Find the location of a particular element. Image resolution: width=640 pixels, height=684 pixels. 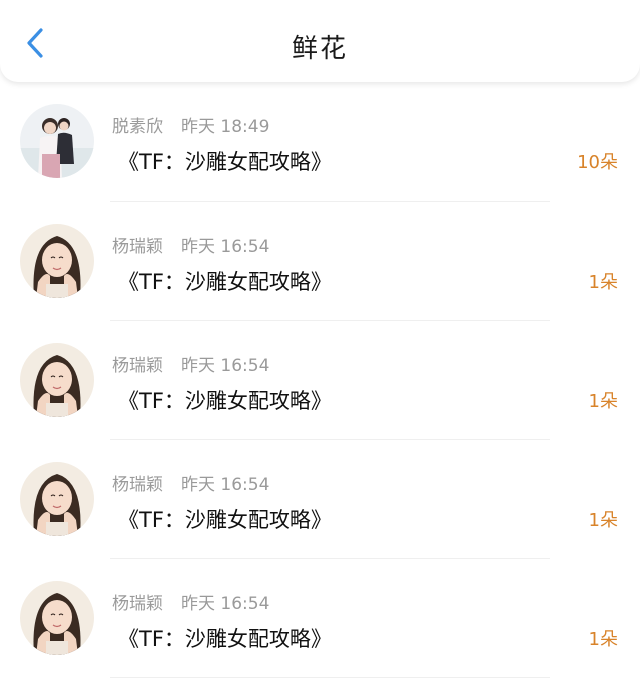

send-time: 昨天 18:49 is located at coordinates (225, 127).